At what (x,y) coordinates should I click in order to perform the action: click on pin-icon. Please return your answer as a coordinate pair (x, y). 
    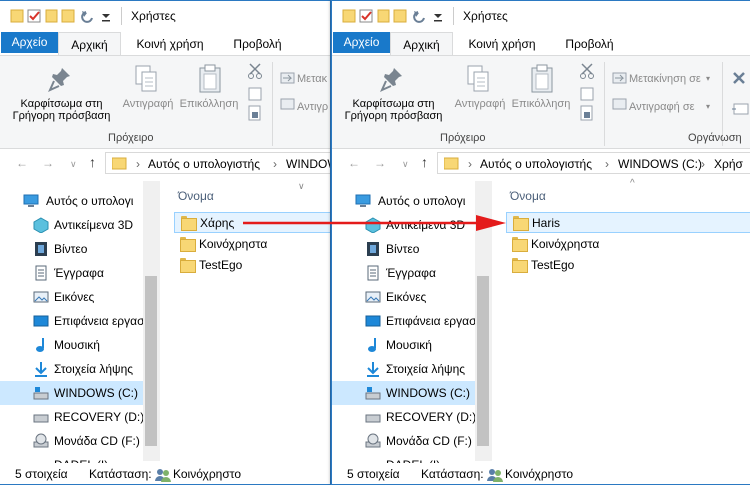
    Looking at the image, I should click on (391, 80).